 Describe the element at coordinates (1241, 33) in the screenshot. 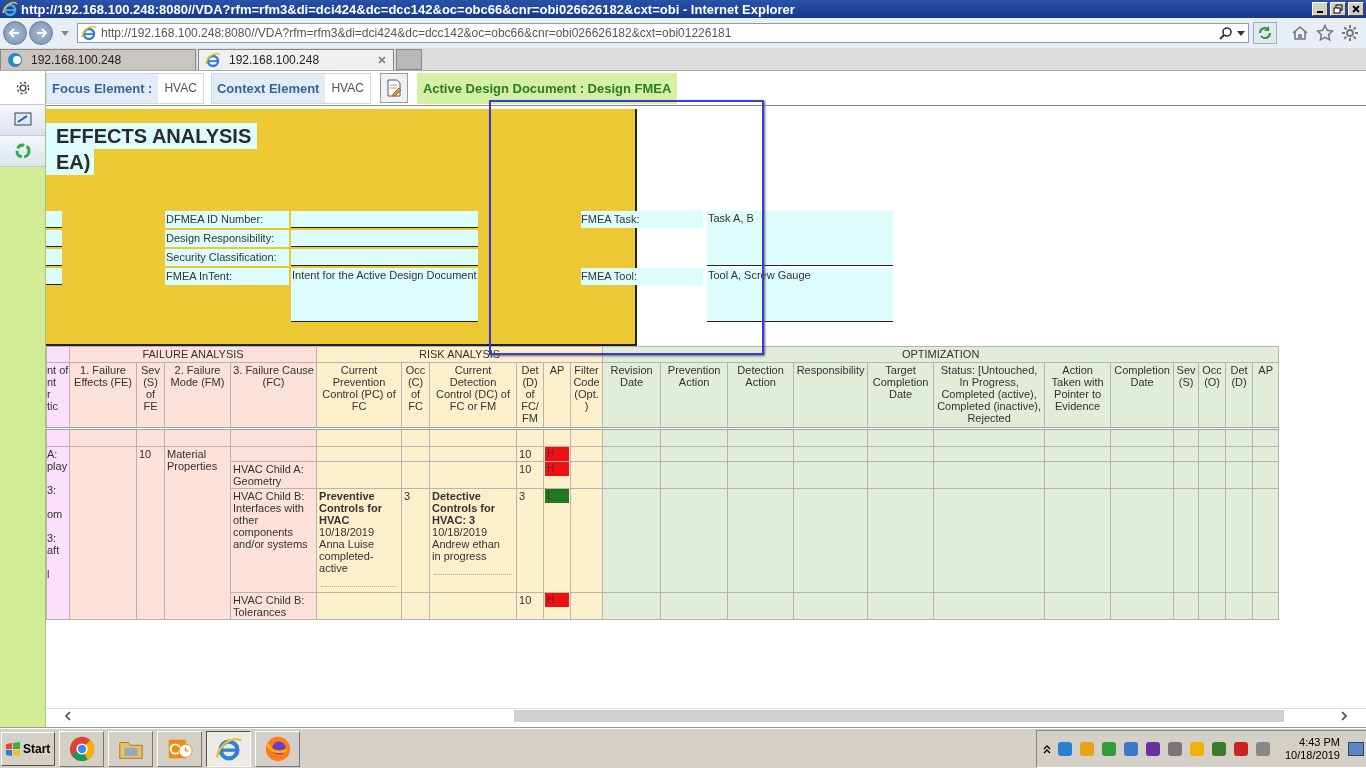

I see `caret-icon` at that location.